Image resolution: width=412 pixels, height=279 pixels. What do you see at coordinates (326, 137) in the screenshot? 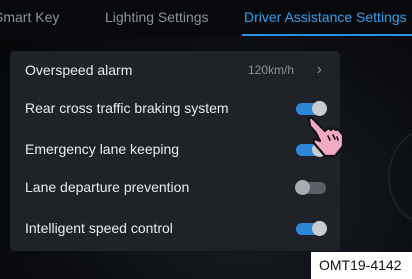
I see `hand-pointer-icon` at bounding box center [326, 137].